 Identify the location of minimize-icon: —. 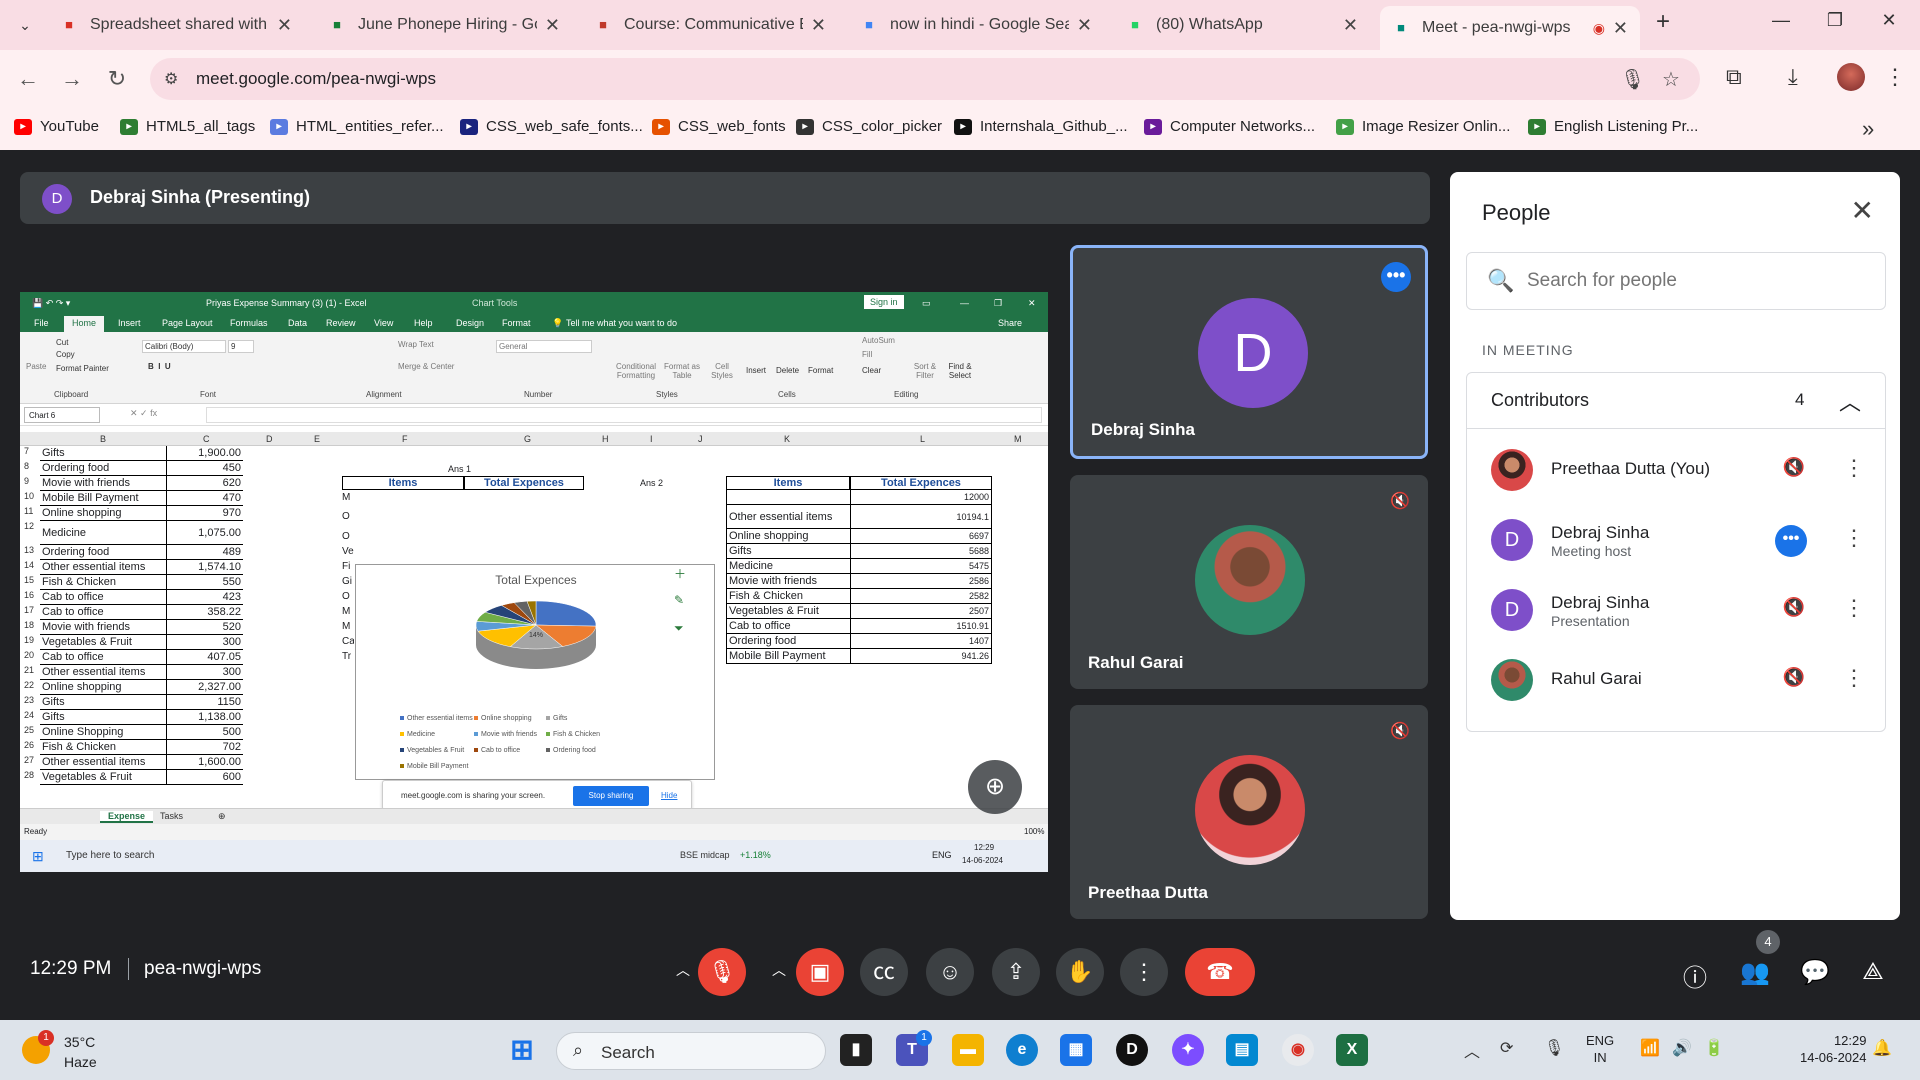
(1781, 20).